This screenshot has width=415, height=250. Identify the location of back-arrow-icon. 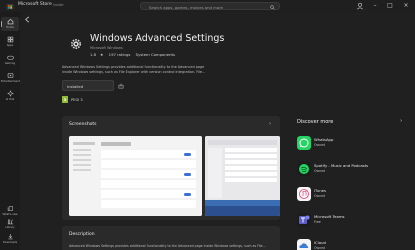
(27, 19).